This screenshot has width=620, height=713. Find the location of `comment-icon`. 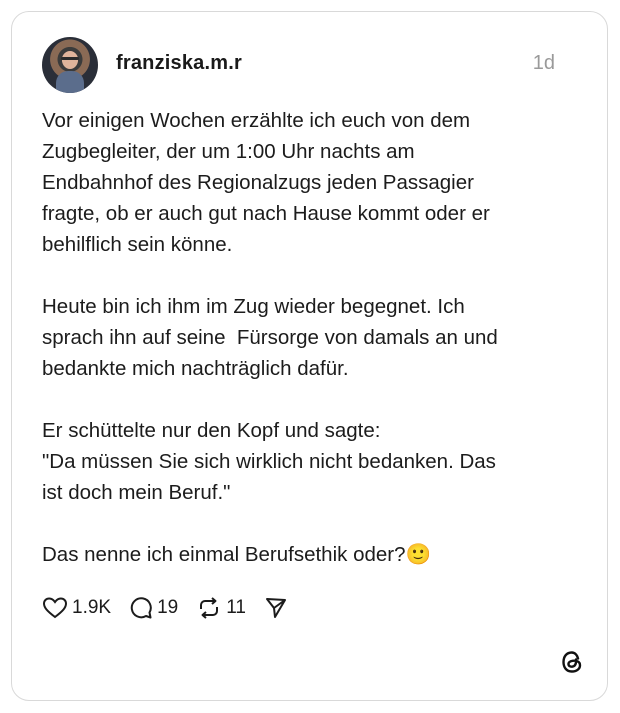

comment-icon is located at coordinates (141, 608).